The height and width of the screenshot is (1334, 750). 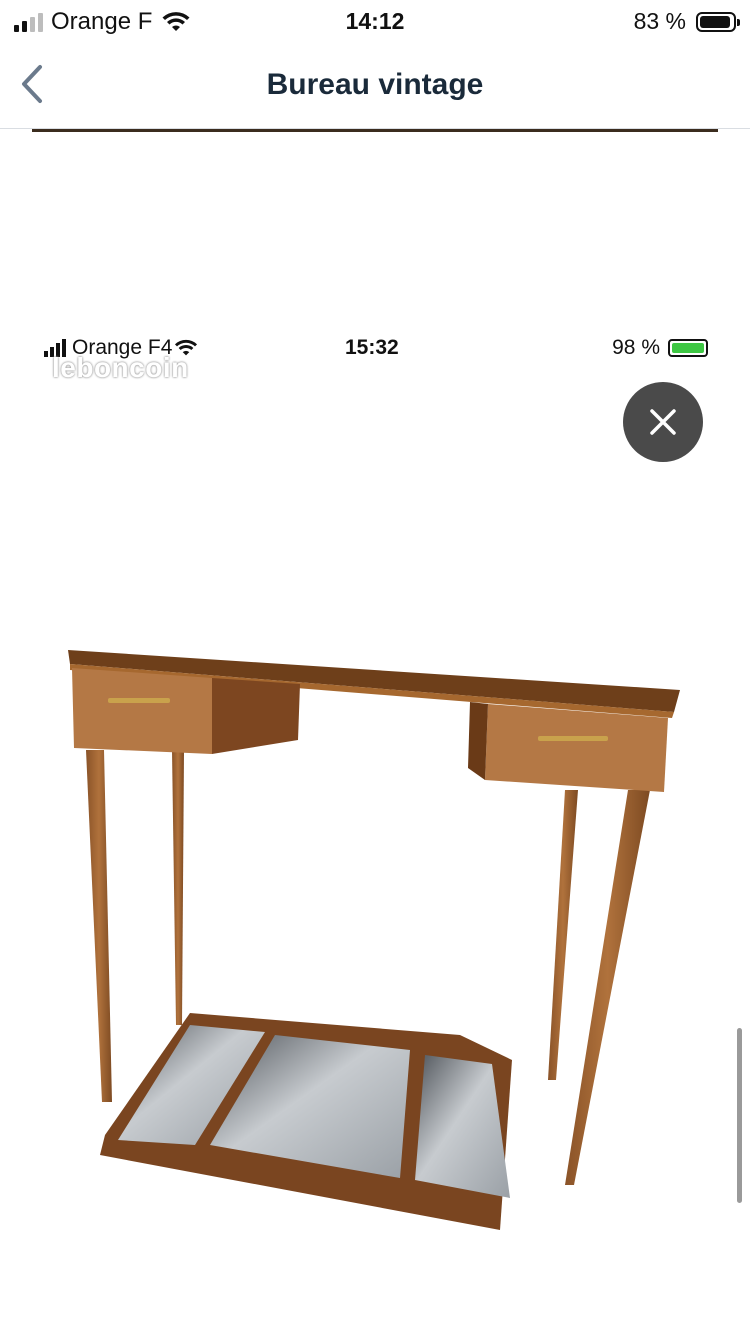 What do you see at coordinates (739, 1115) in the screenshot?
I see `scrollbar` at bounding box center [739, 1115].